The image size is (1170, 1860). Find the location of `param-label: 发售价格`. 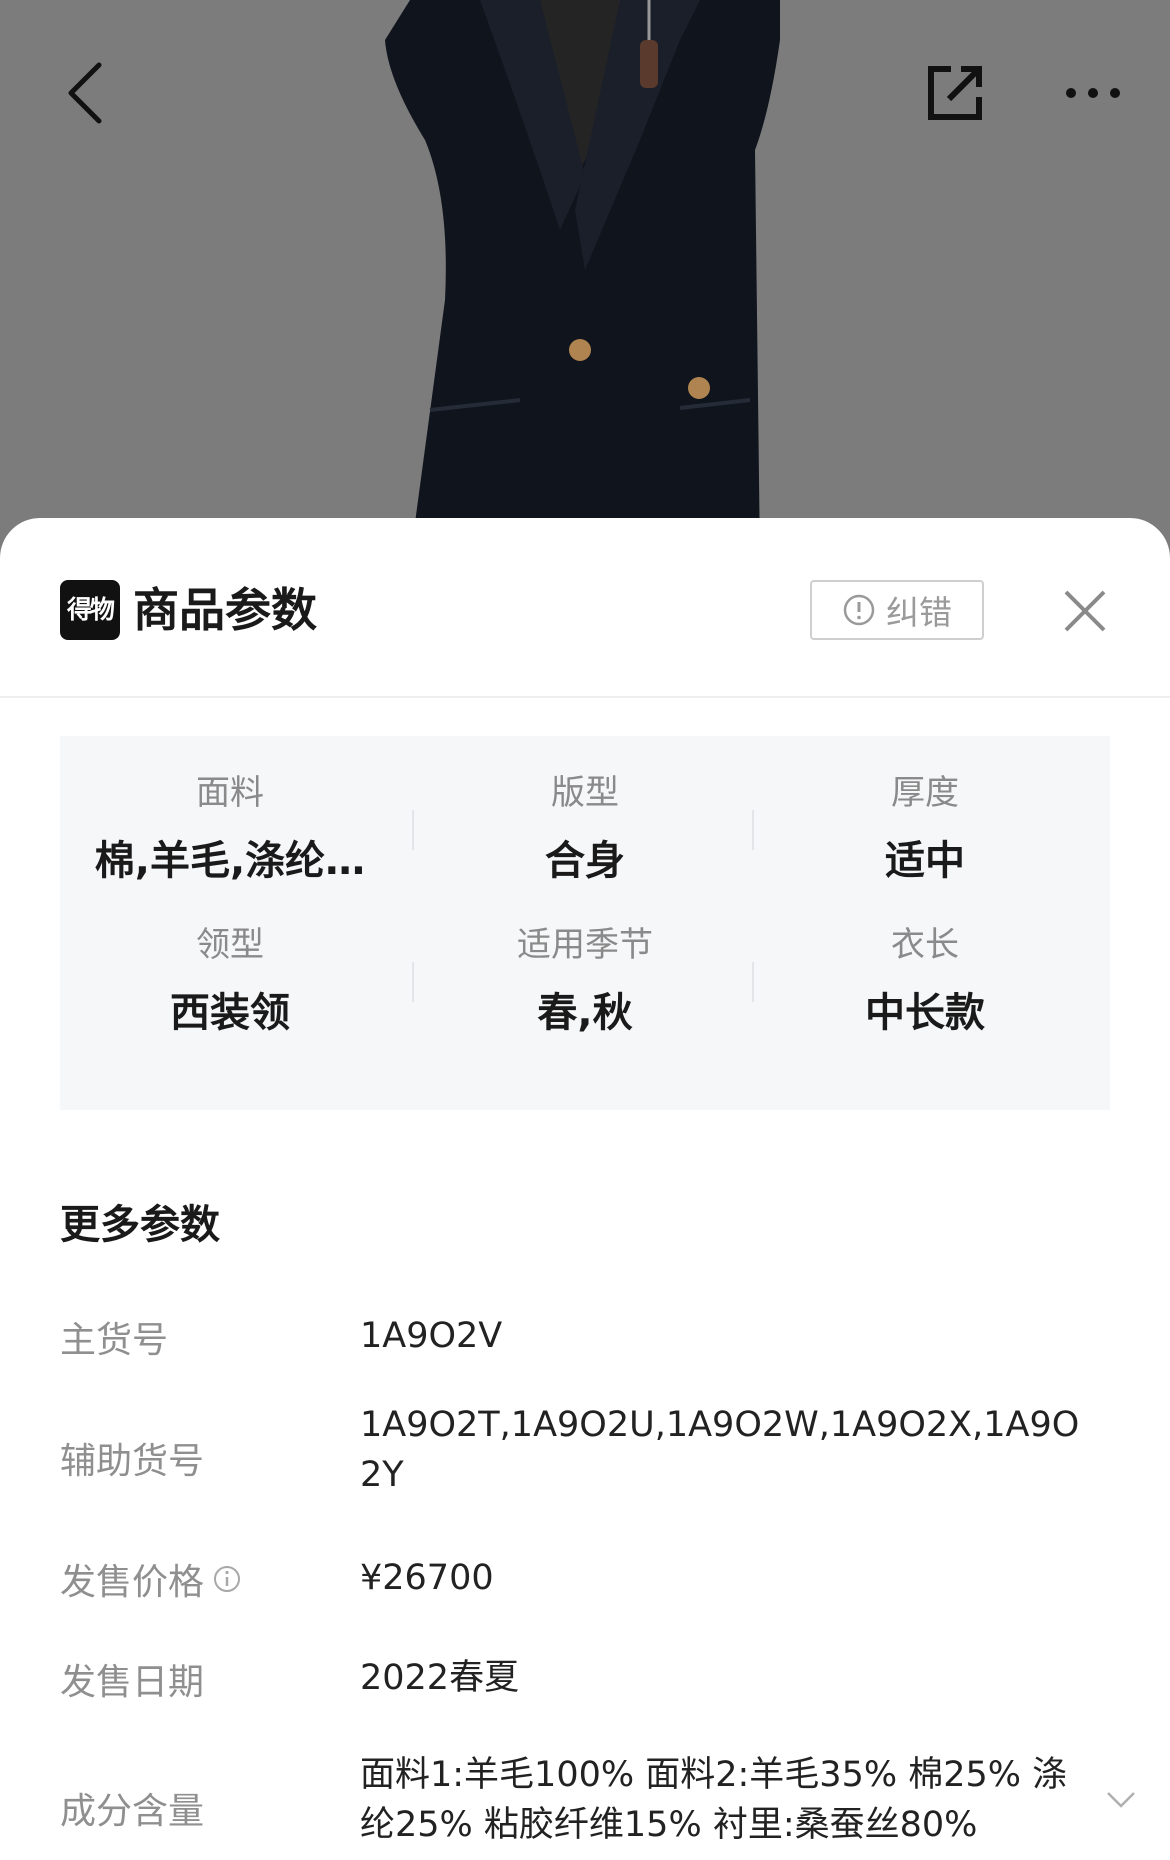

param-label: 发售价格 is located at coordinates (132, 1582).